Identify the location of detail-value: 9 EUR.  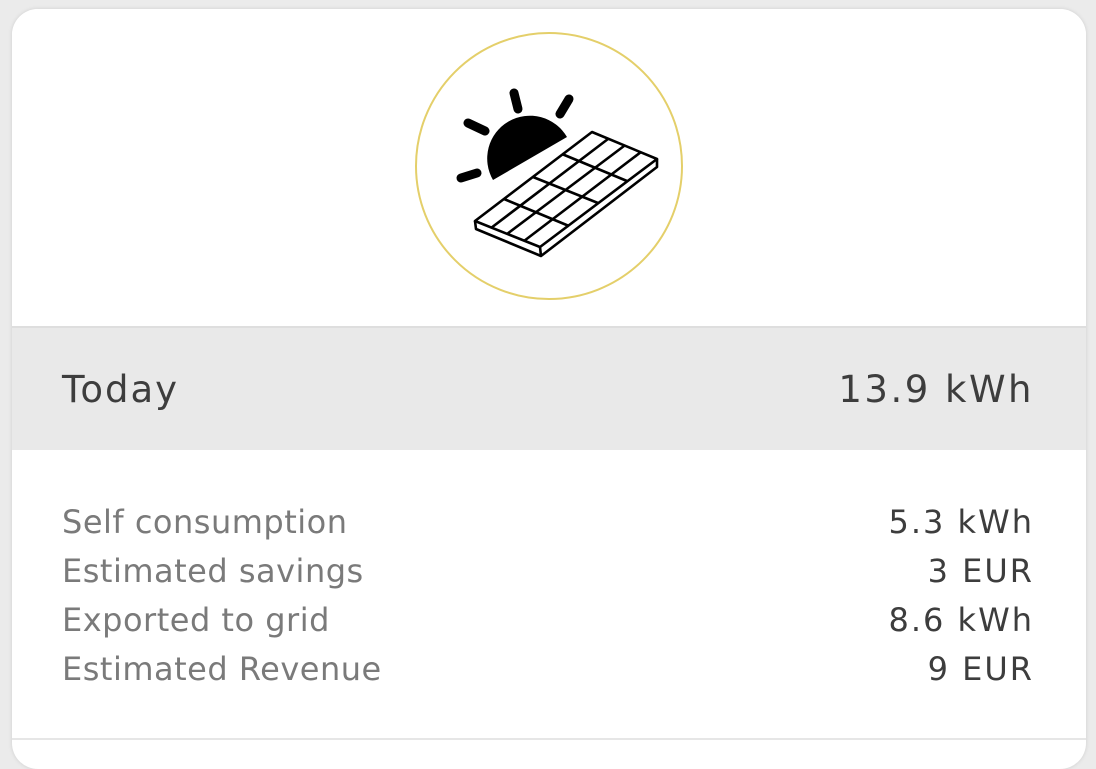
(980, 669).